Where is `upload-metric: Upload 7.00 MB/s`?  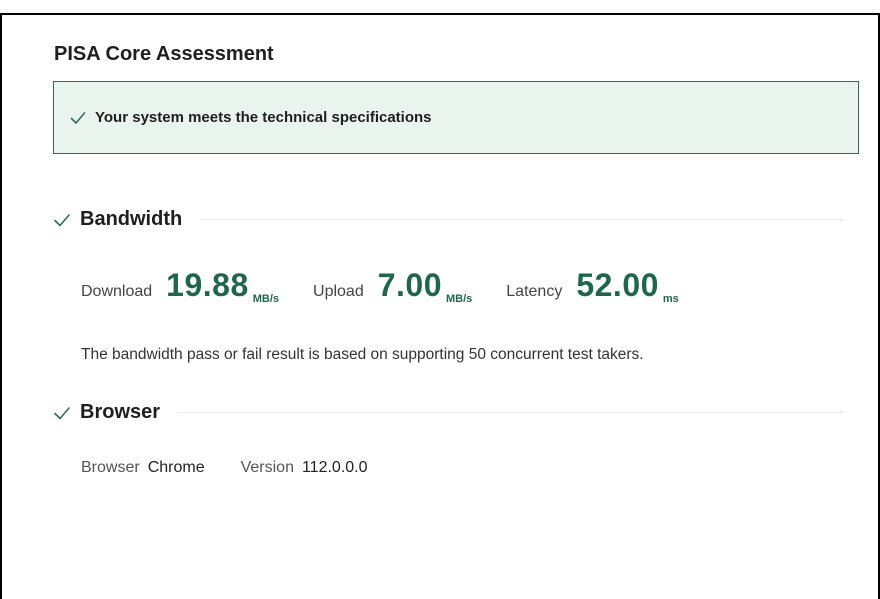
upload-metric: Upload 7.00 MB/s is located at coordinates (393, 286).